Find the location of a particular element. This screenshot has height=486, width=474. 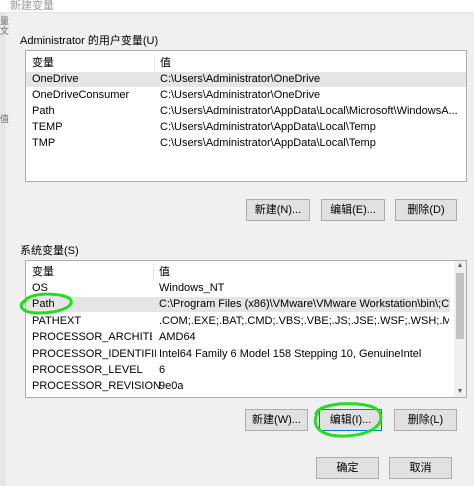

cell-value: 9e0a is located at coordinates (171, 386).